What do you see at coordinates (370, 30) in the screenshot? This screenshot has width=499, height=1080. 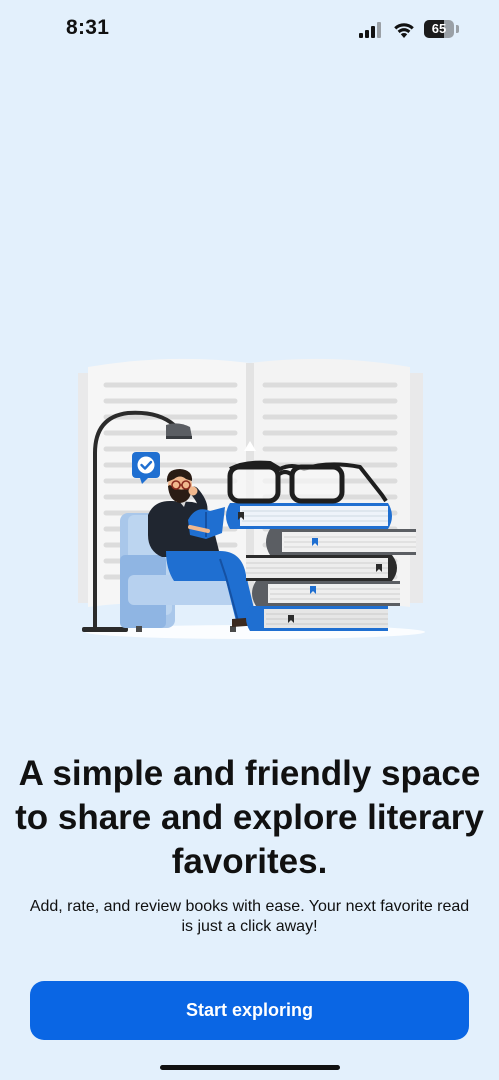 I see `cellular-signal-icon` at bounding box center [370, 30].